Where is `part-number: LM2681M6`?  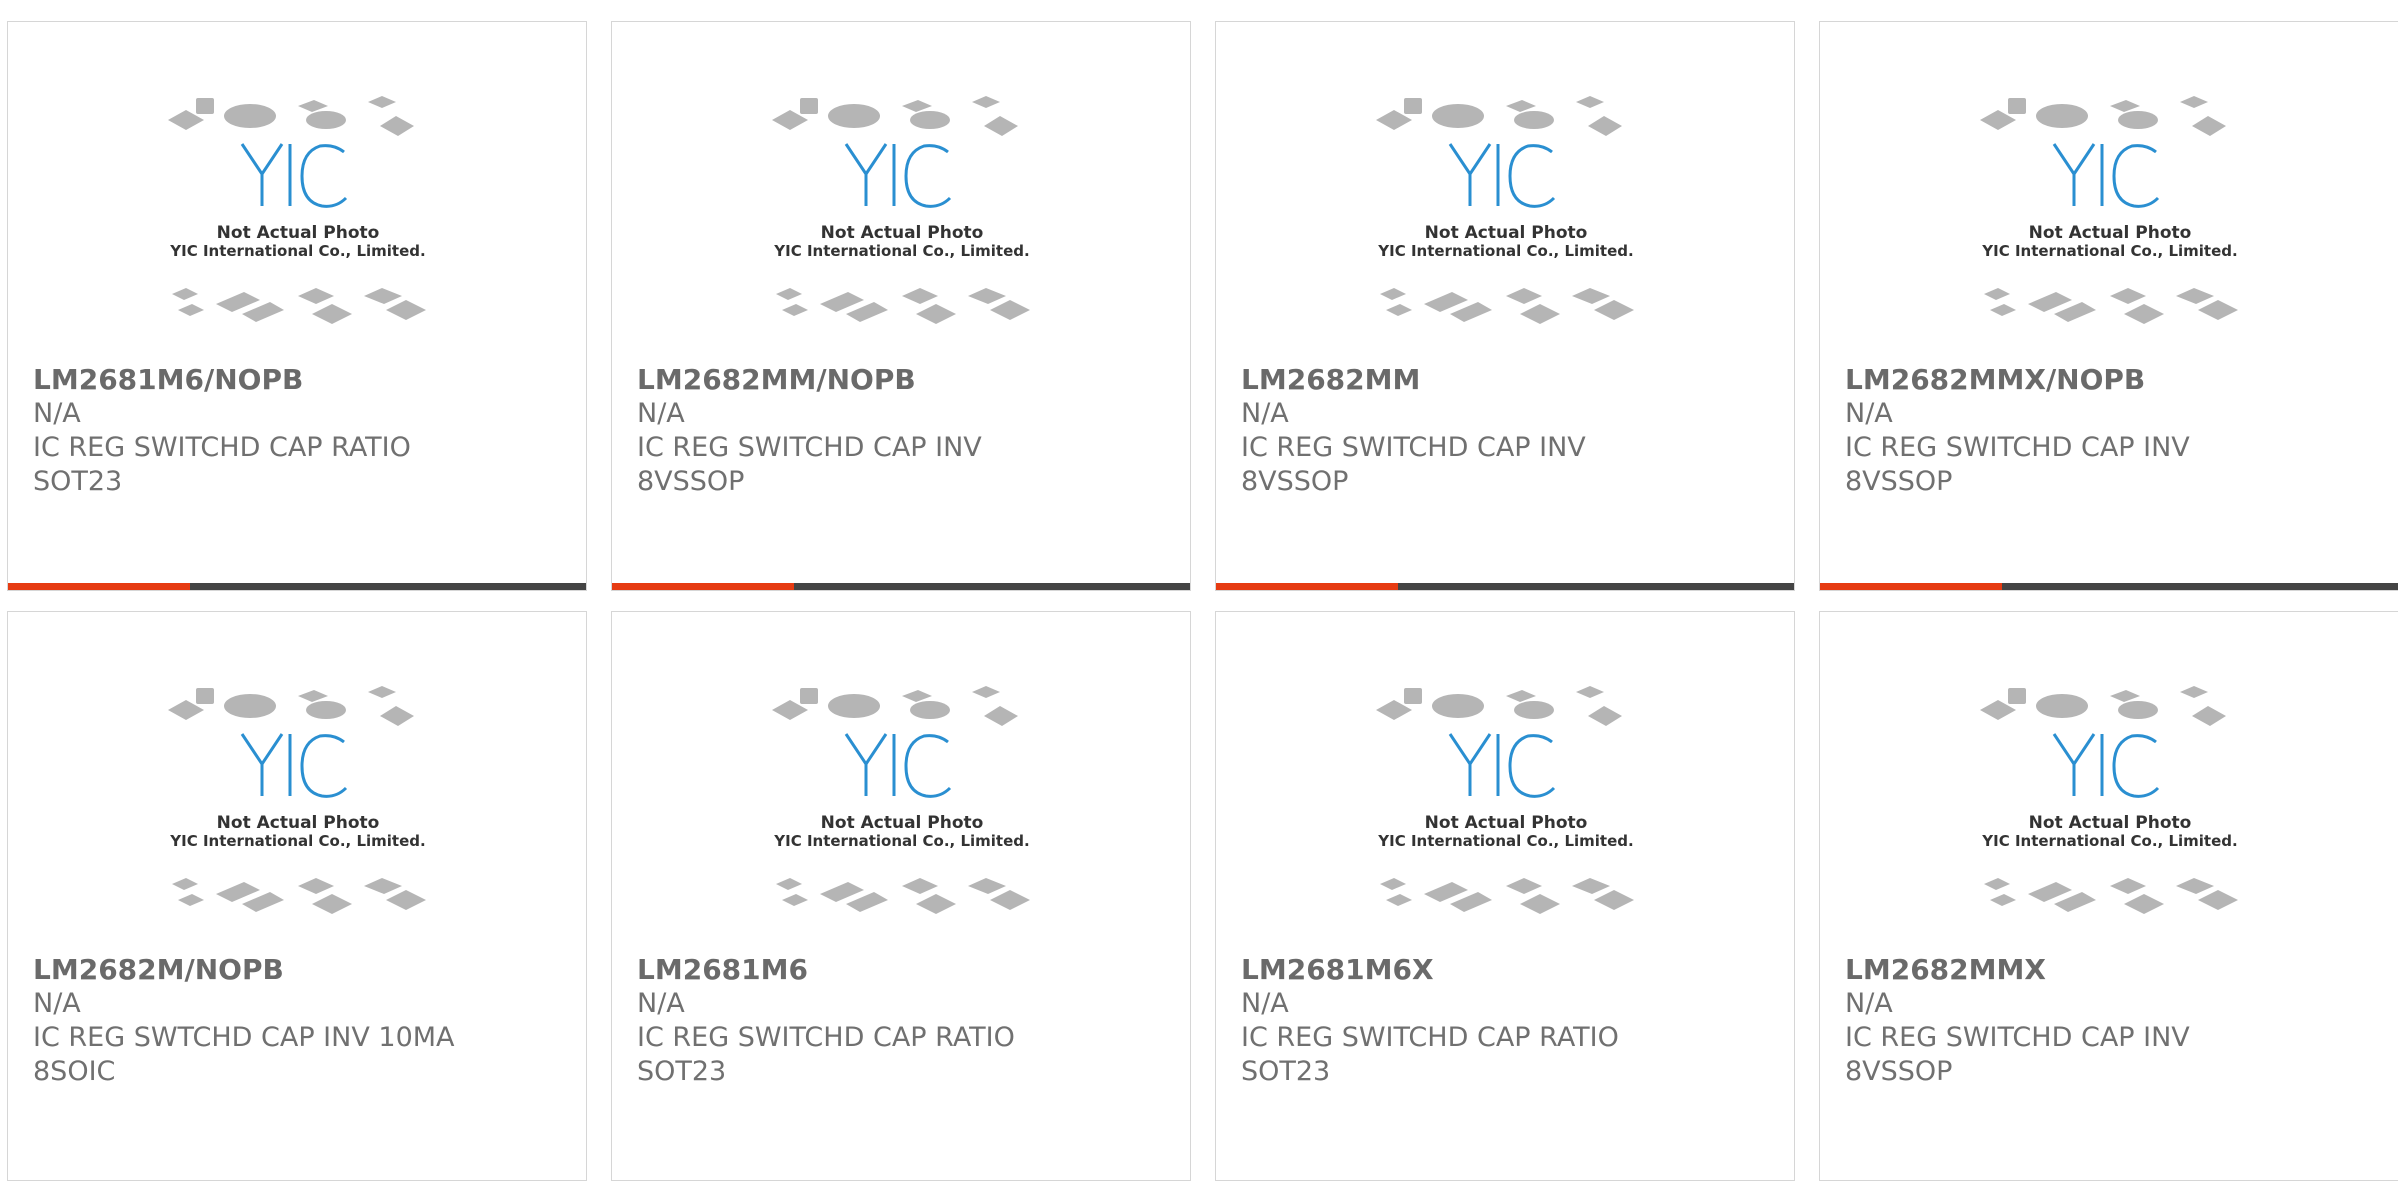
part-number: LM2681M6 is located at coordinates (903, 970).